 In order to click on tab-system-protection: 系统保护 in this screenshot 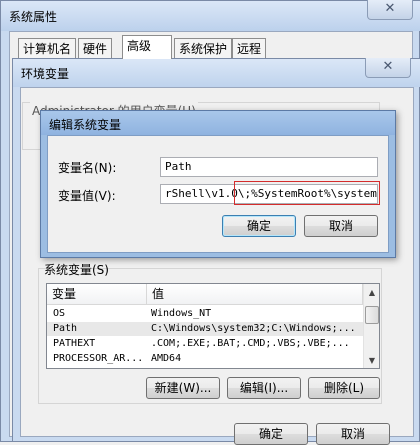, I will do `click(203, 48)`.